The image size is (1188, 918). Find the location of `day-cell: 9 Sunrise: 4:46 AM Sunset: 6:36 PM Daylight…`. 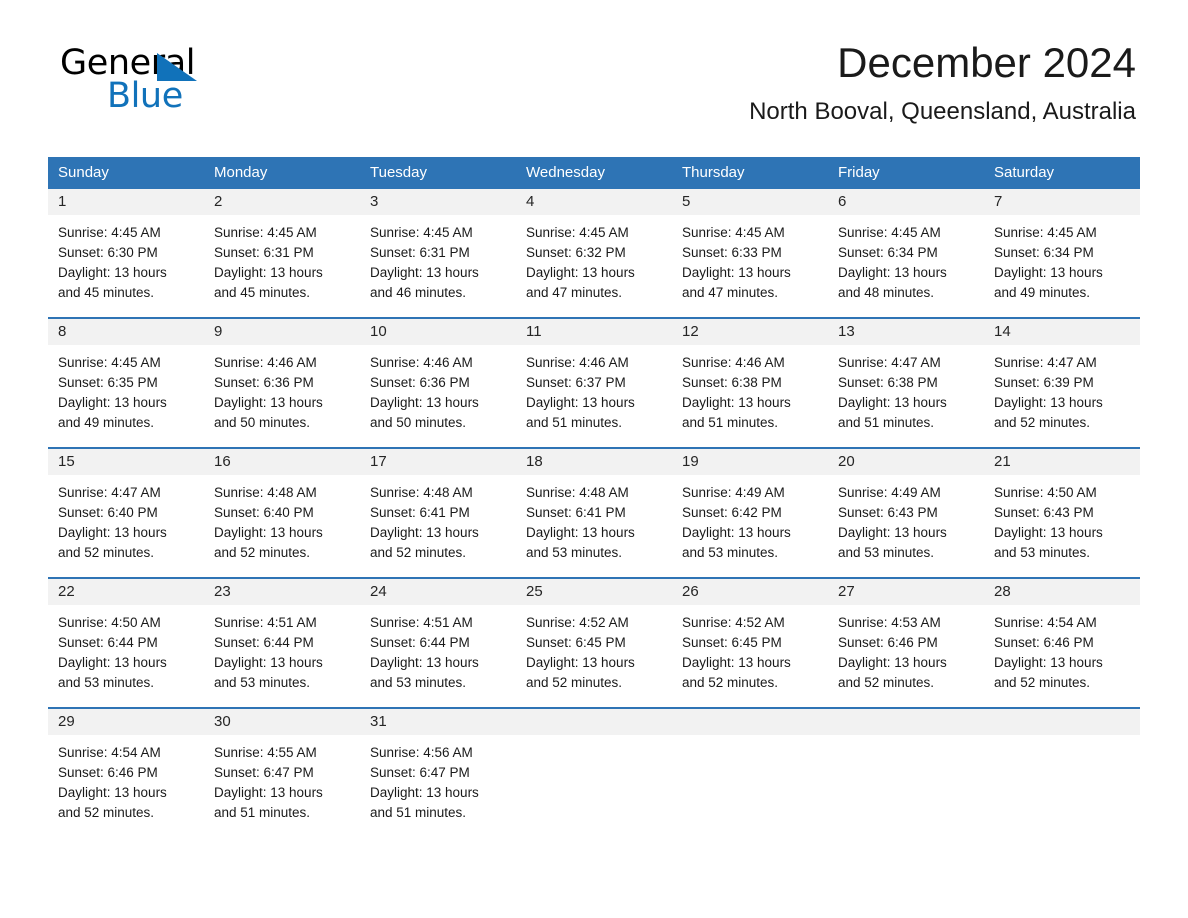

day-cell: 9 Sunrise: 4:46 AM Sunset: 6:36 PM Daylight… is located at coordinates (282, 383).